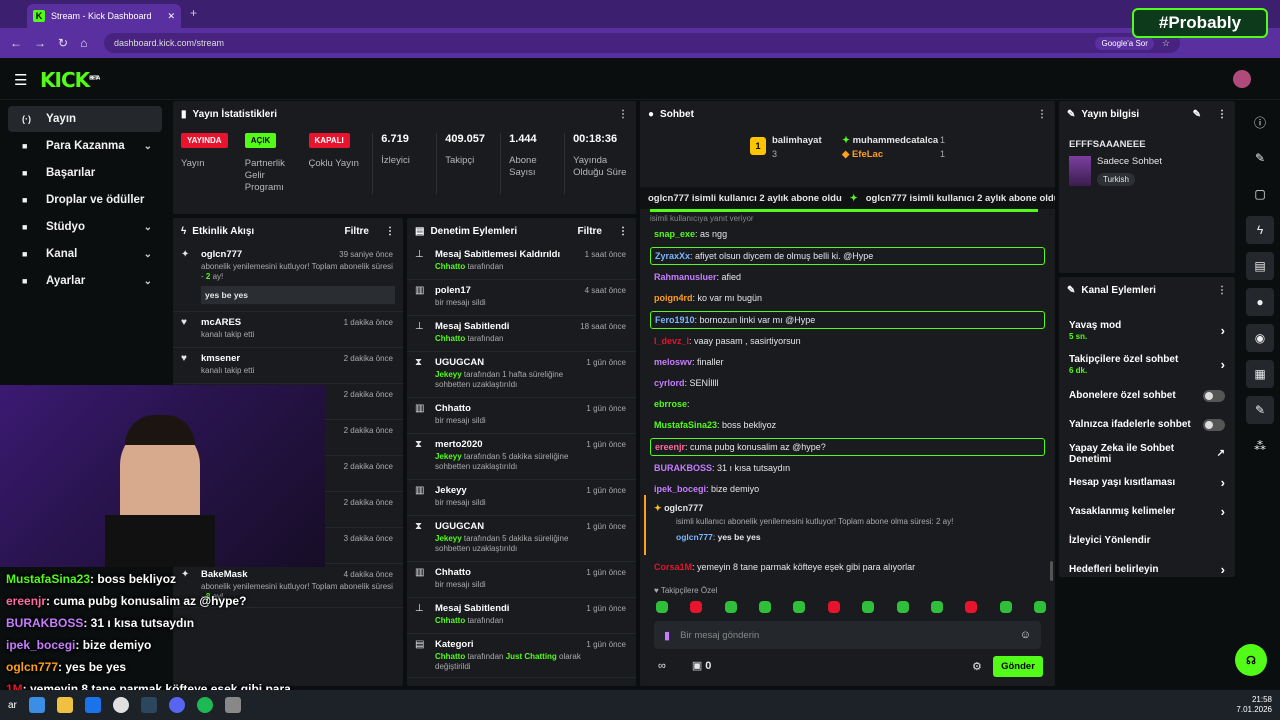 The width and height of the screenshot is (1280, 720). What do you see at coordinates (204, 705) in the screenshot?
I see `spotify-icon` at bounding box center [204, 705].